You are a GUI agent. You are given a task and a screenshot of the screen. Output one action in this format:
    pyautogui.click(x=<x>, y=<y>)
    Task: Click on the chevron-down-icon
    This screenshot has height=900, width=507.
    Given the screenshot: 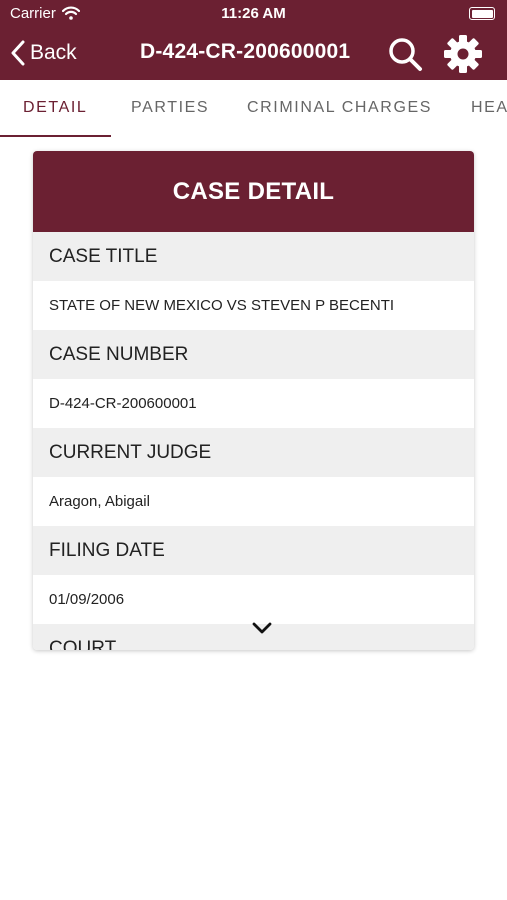 What is the action you would take?
    pyautogui.click(x=262, y=628)
    